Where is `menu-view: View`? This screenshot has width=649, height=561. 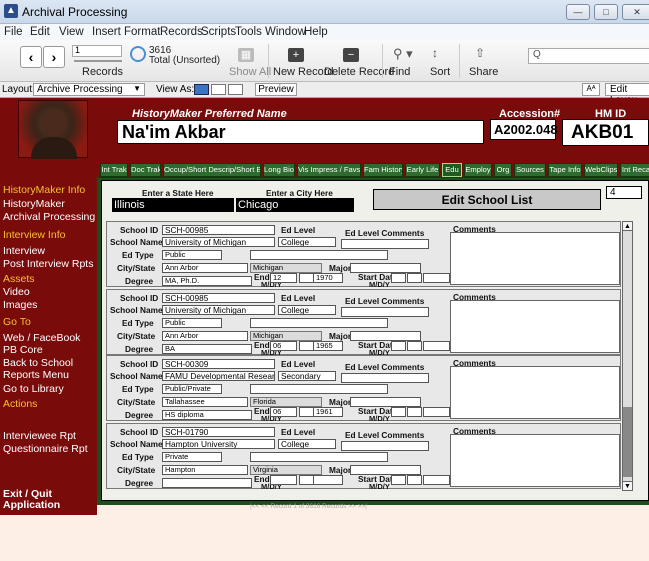
menu-view: View is located at coordinates (71, 32).